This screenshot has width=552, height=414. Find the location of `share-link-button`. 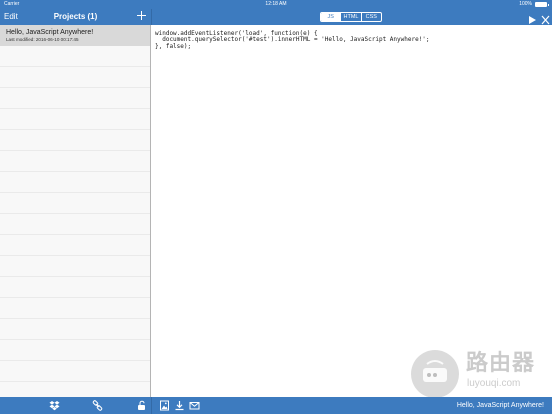

share-link-button is located at coordinates (97, 405).